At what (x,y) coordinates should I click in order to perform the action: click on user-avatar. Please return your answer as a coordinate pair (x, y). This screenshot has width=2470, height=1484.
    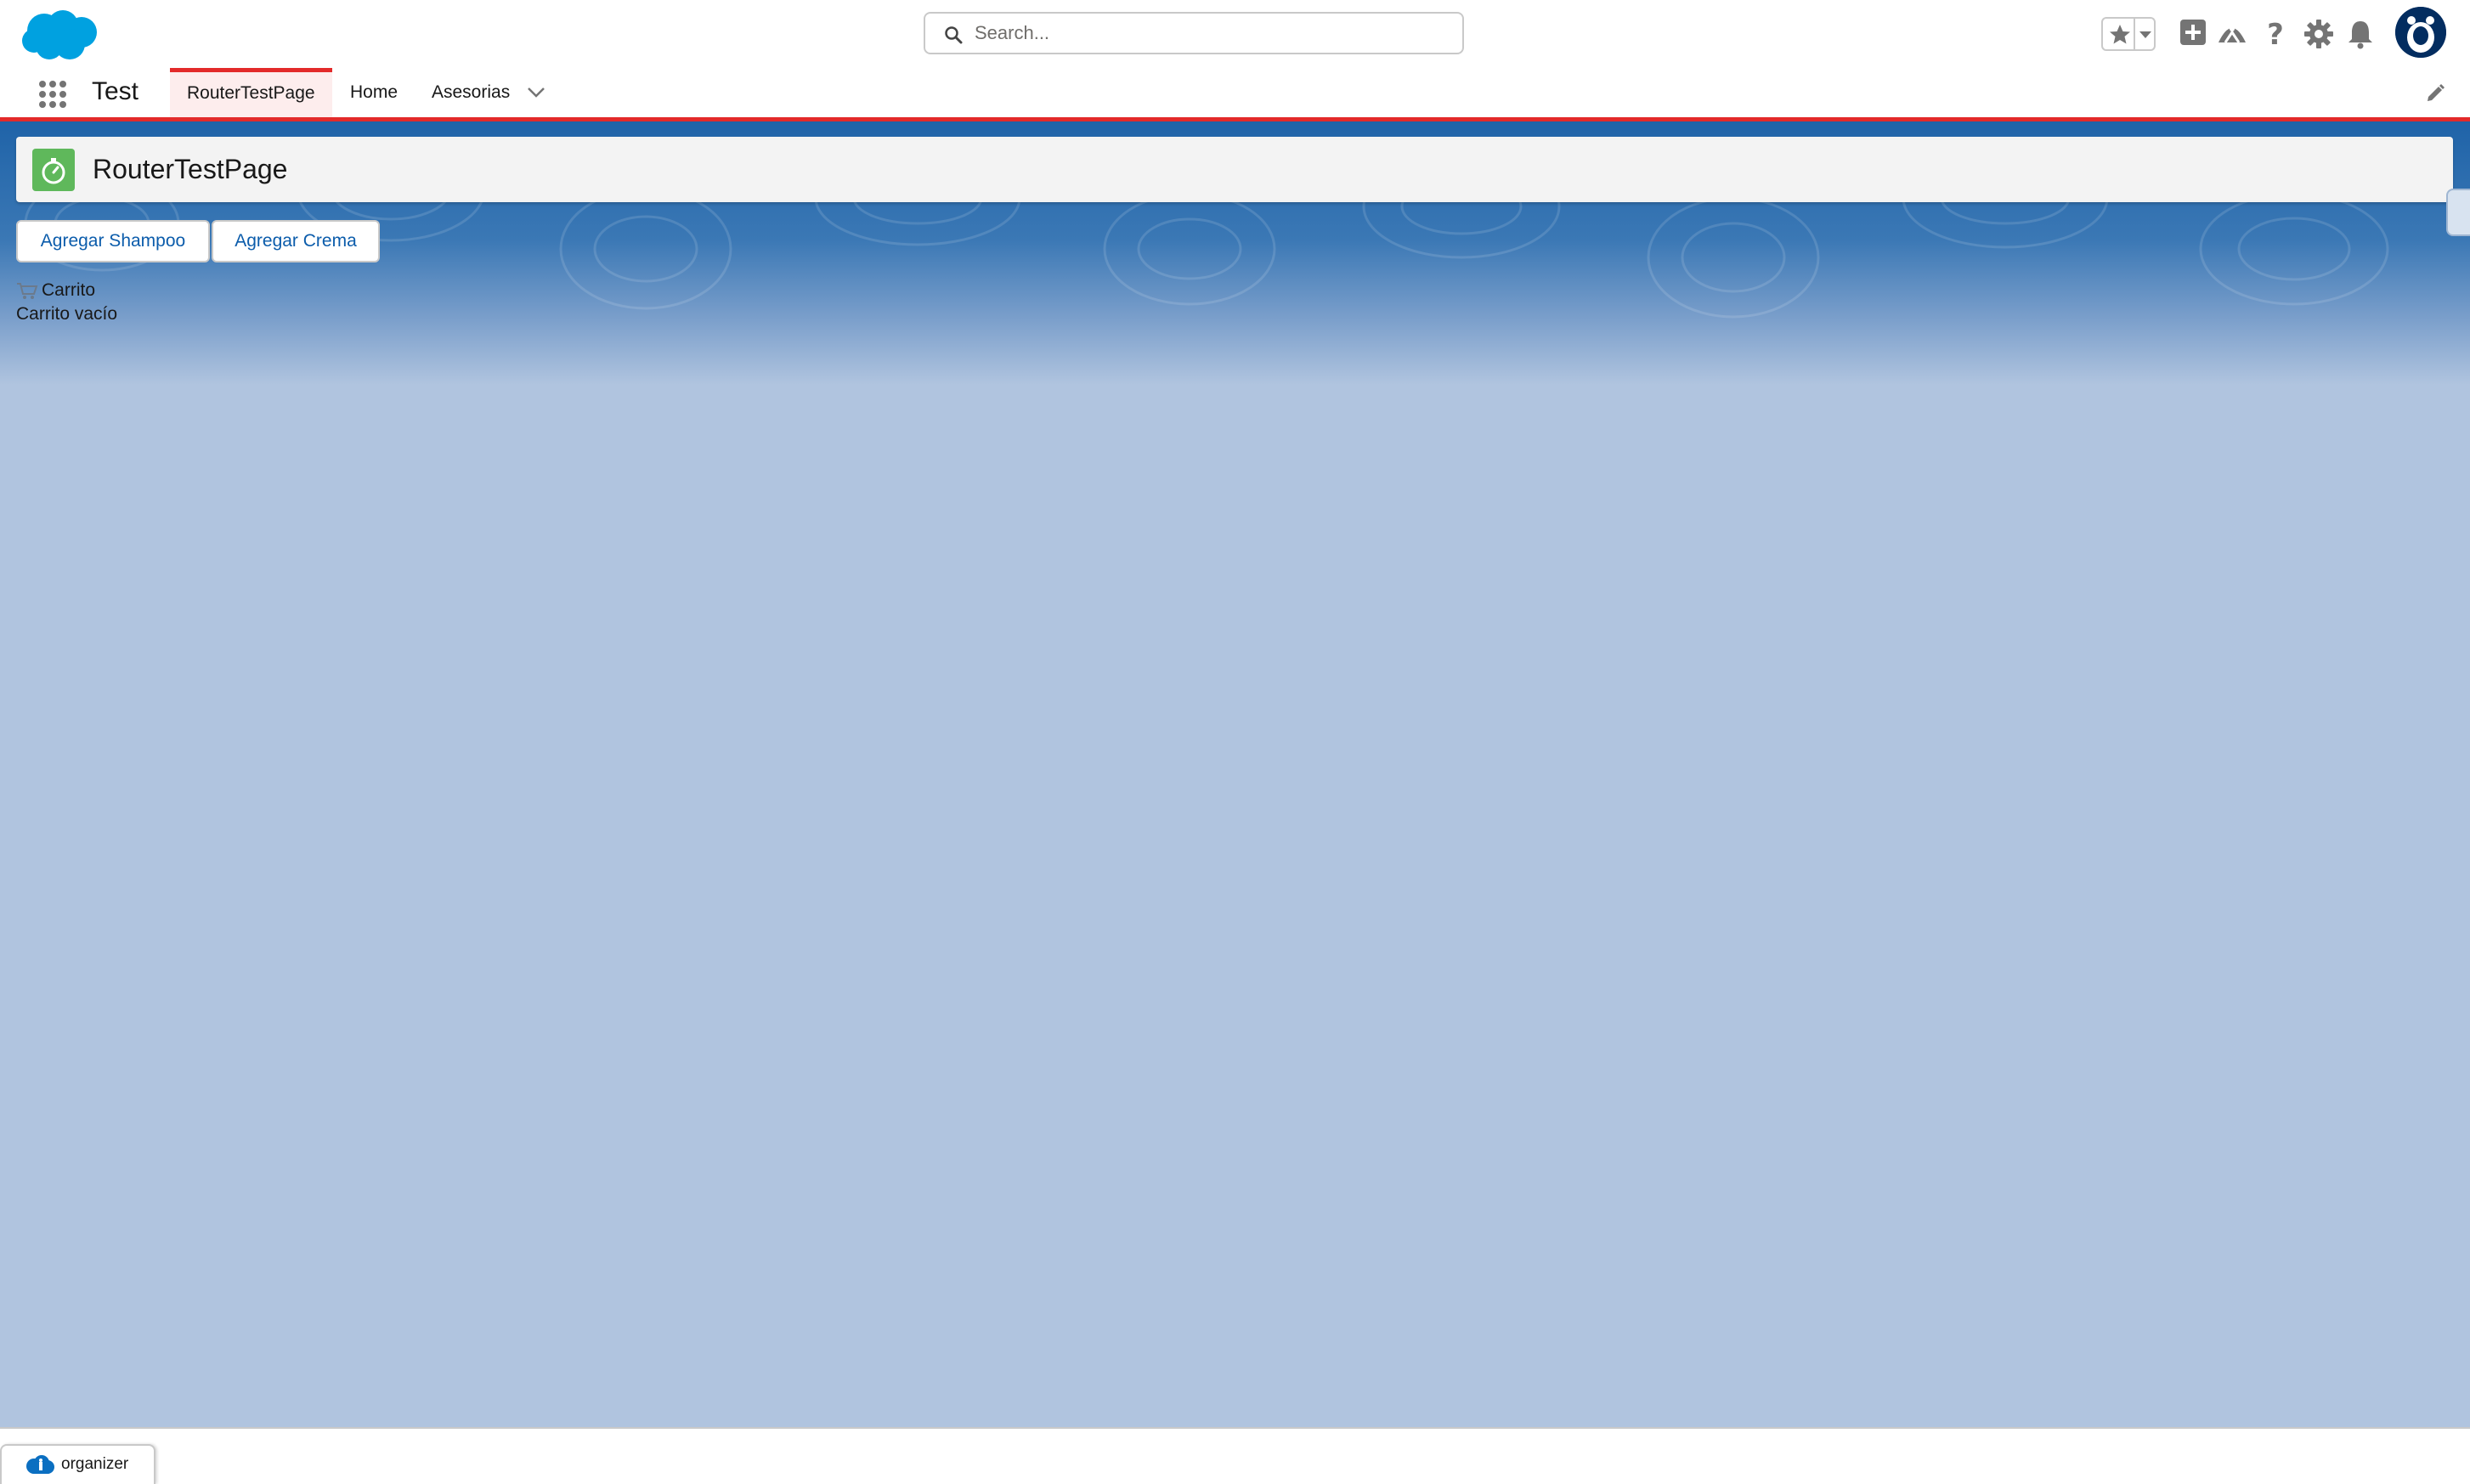
    Looking at the image, I should click on (2420, 32).